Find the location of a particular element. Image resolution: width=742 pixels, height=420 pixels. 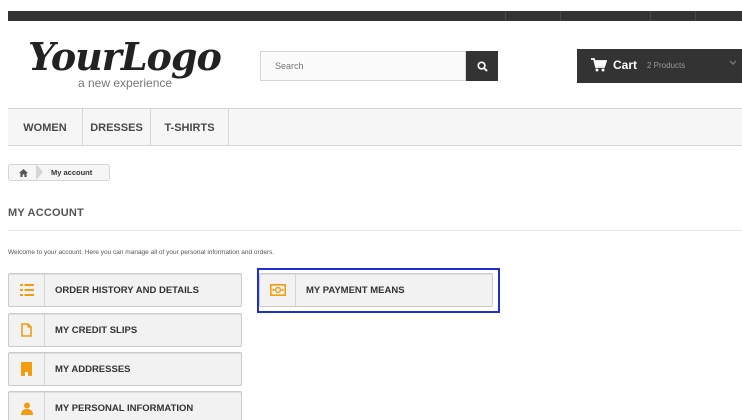

order-history-label: ORDER HISTORY AND DETAILS is located at coordinates (127, 290).